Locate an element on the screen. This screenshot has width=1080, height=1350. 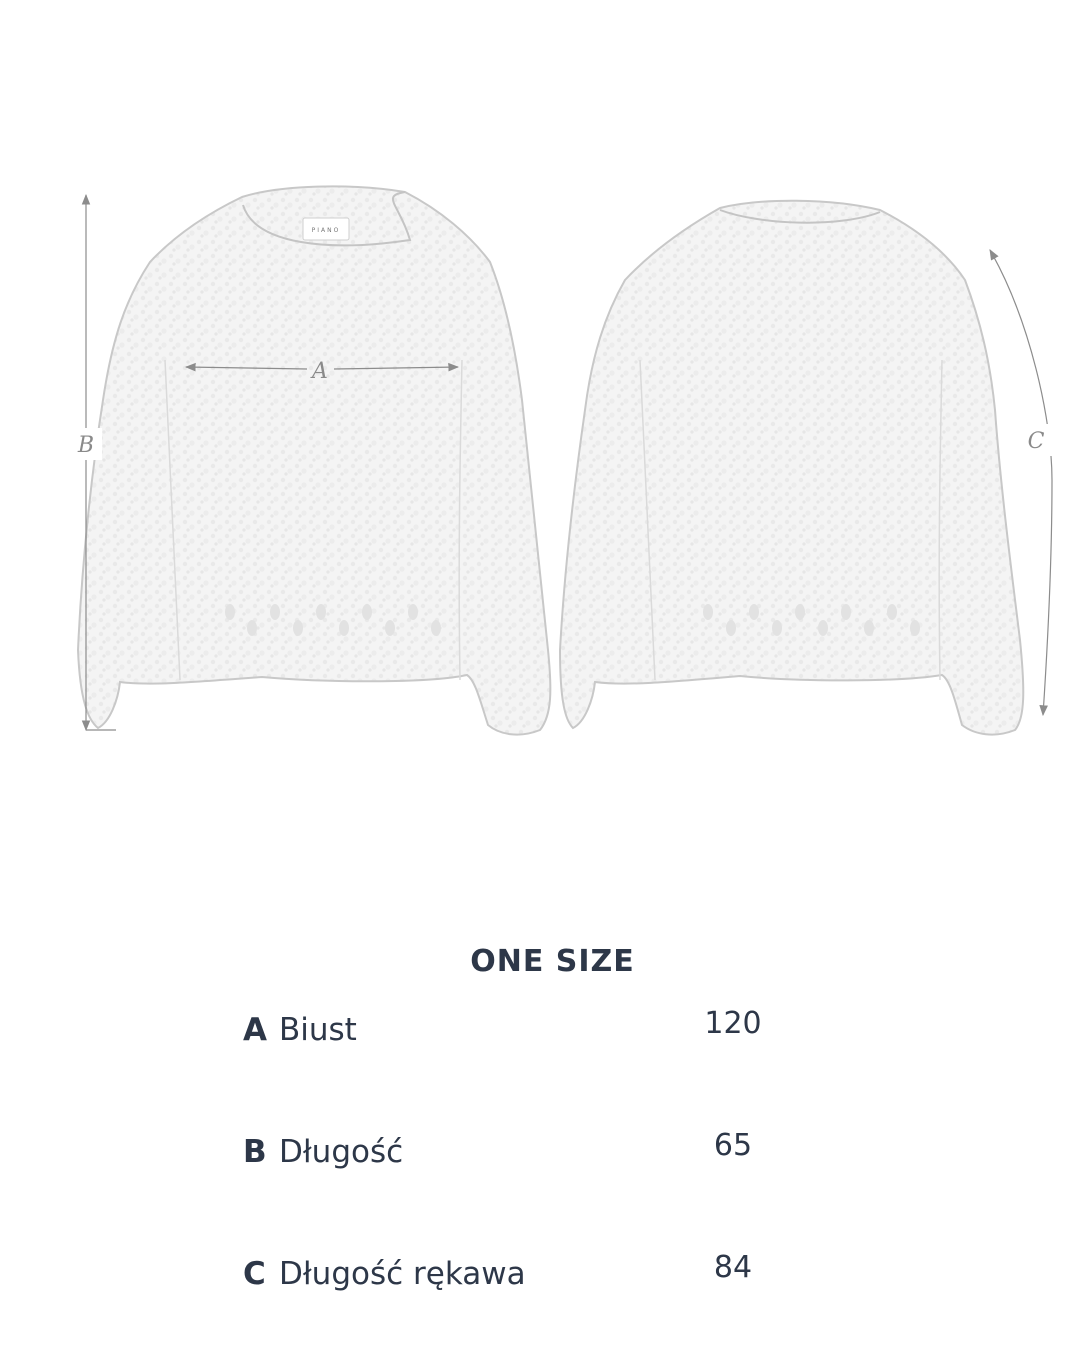
size-row-letter: C is located at coordinates (254, 1274).